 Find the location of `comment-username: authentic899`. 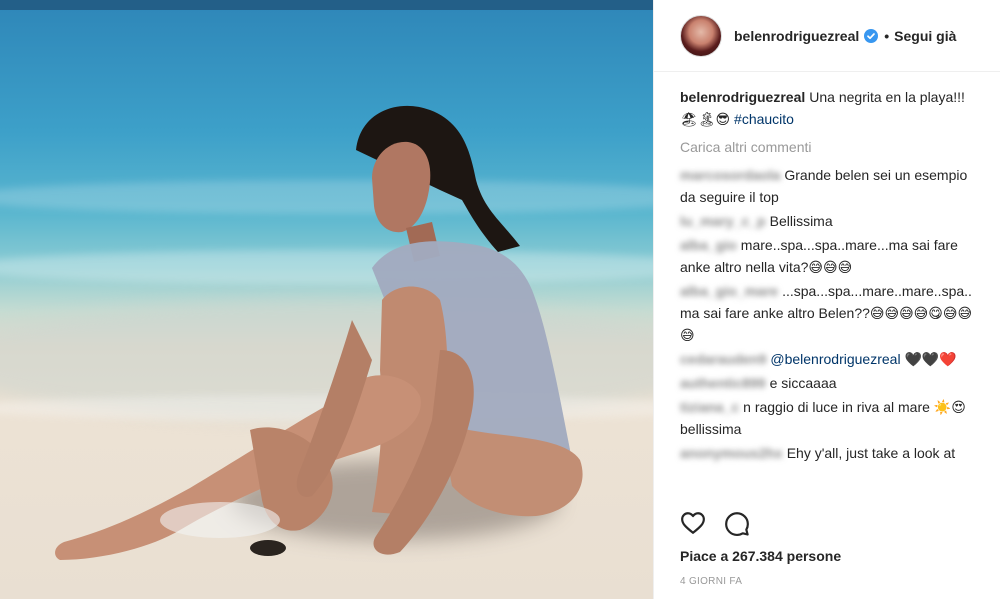

comment-username: authentic899 is located at coordinates (723, 383).